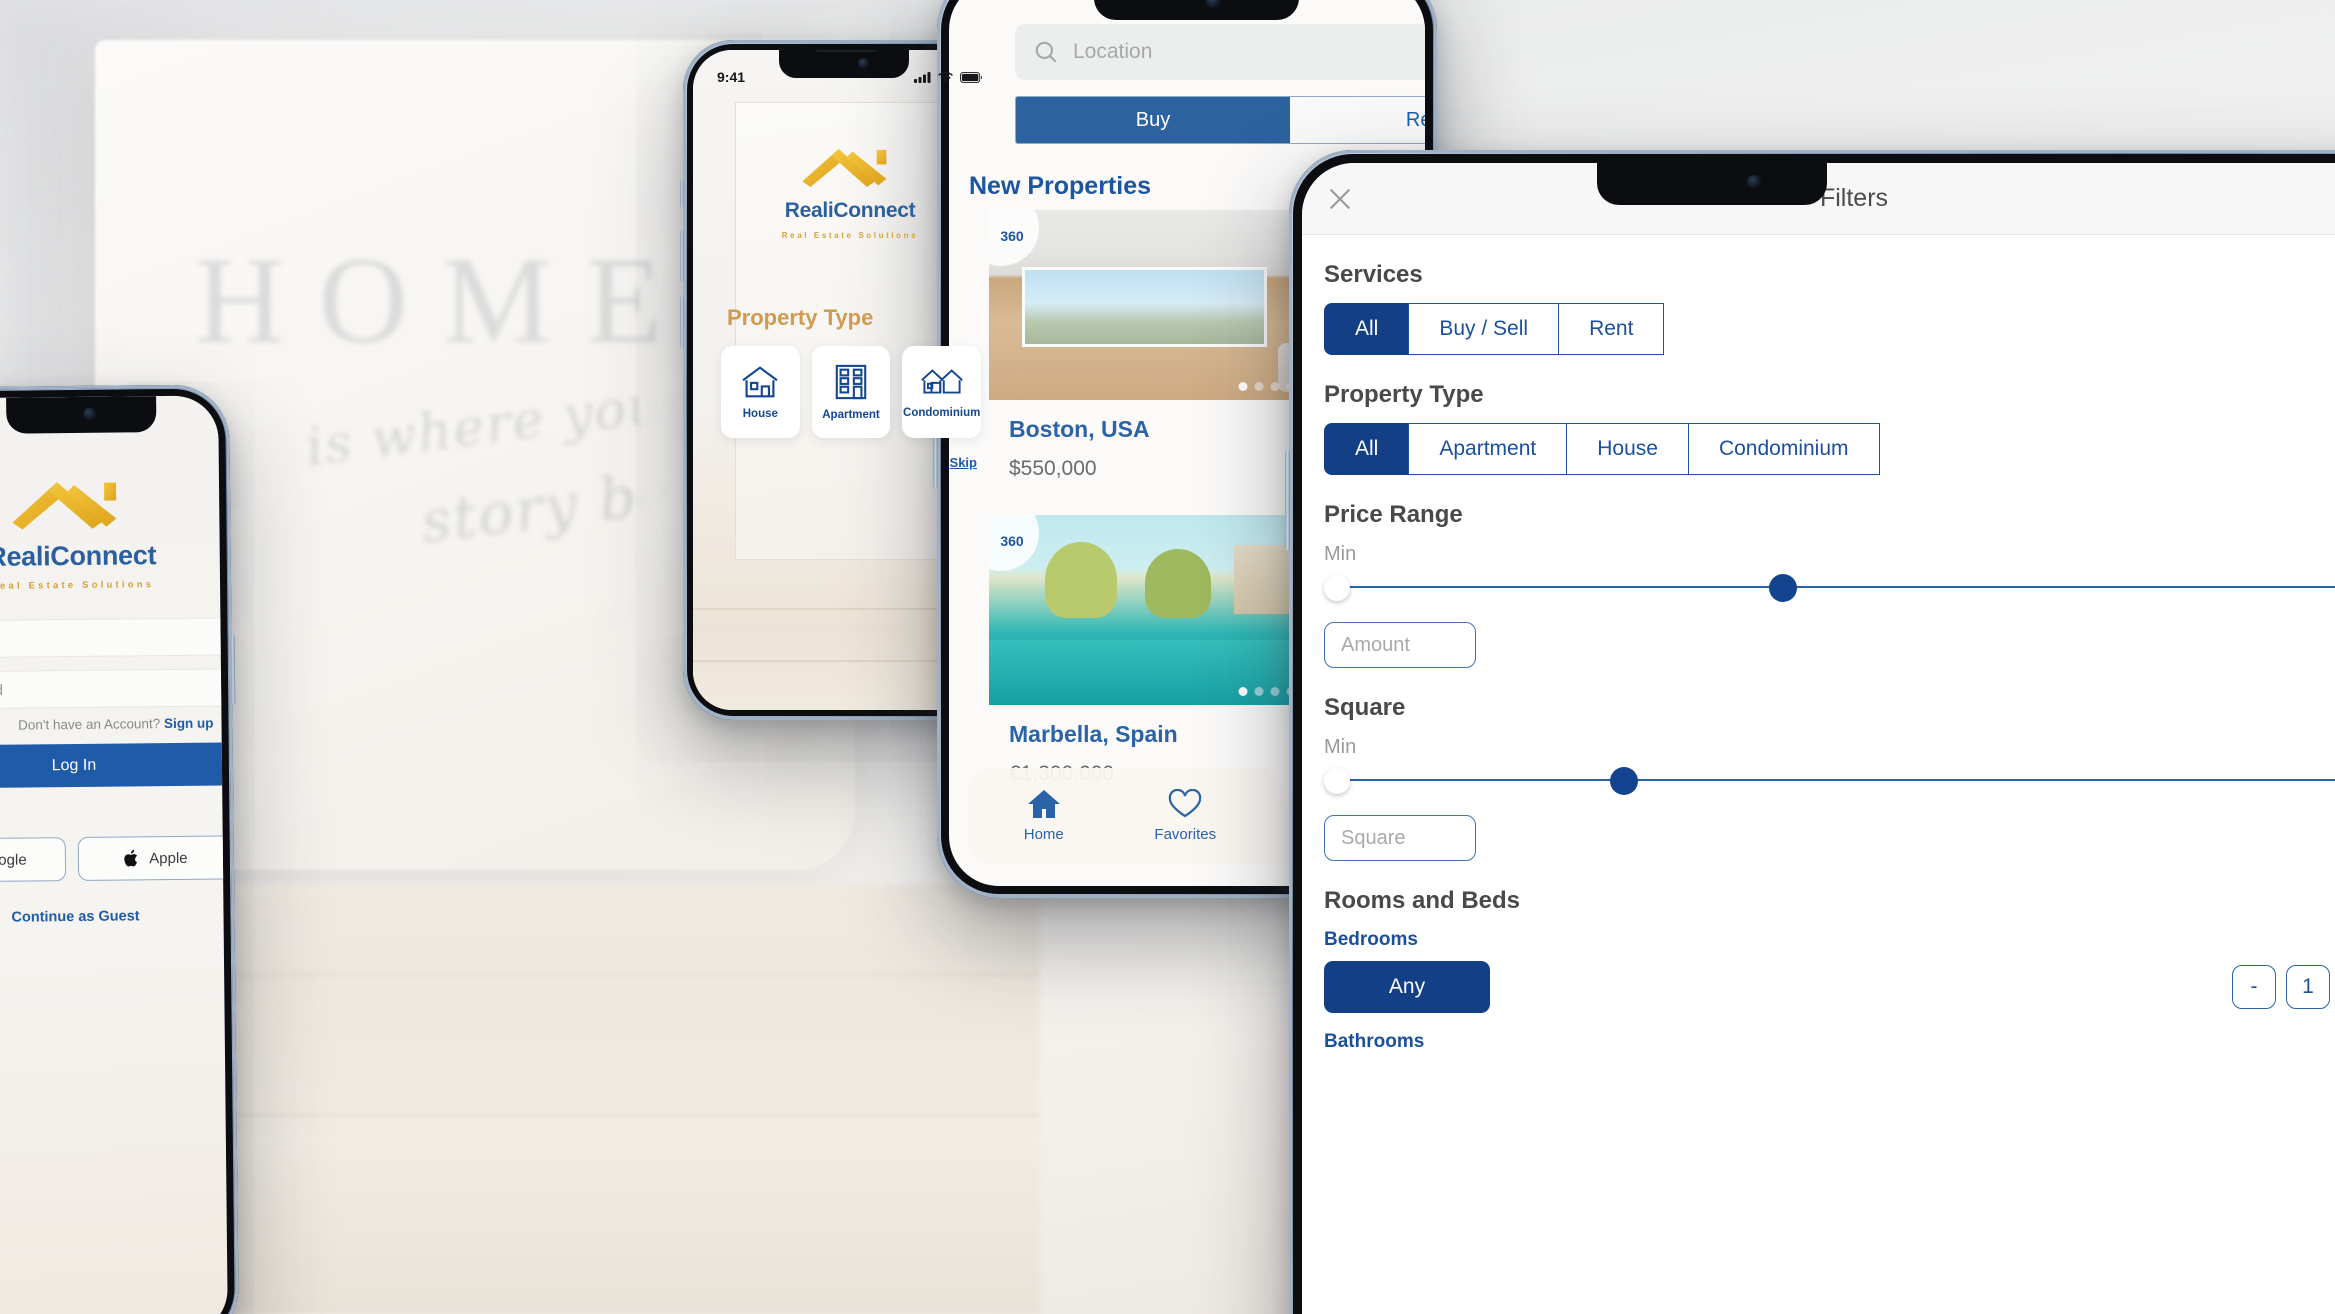  I want to click on square-input: Square, so click(1400, 838).